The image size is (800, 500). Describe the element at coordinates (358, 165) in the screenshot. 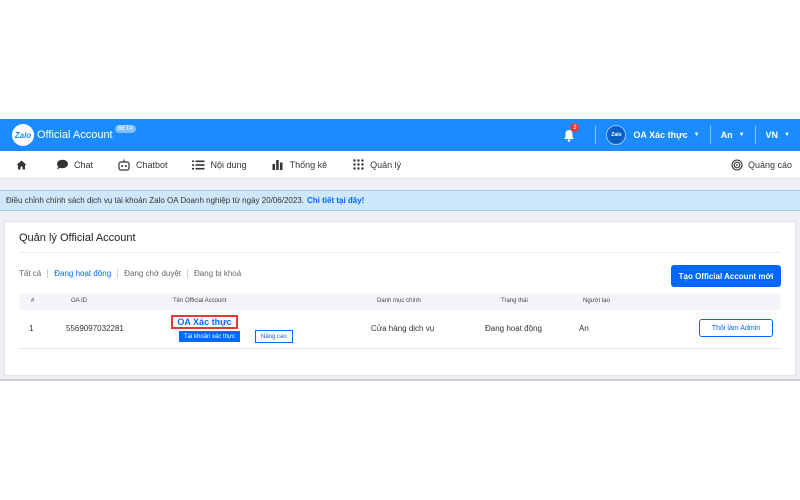

I see `grid-icon` at that location.